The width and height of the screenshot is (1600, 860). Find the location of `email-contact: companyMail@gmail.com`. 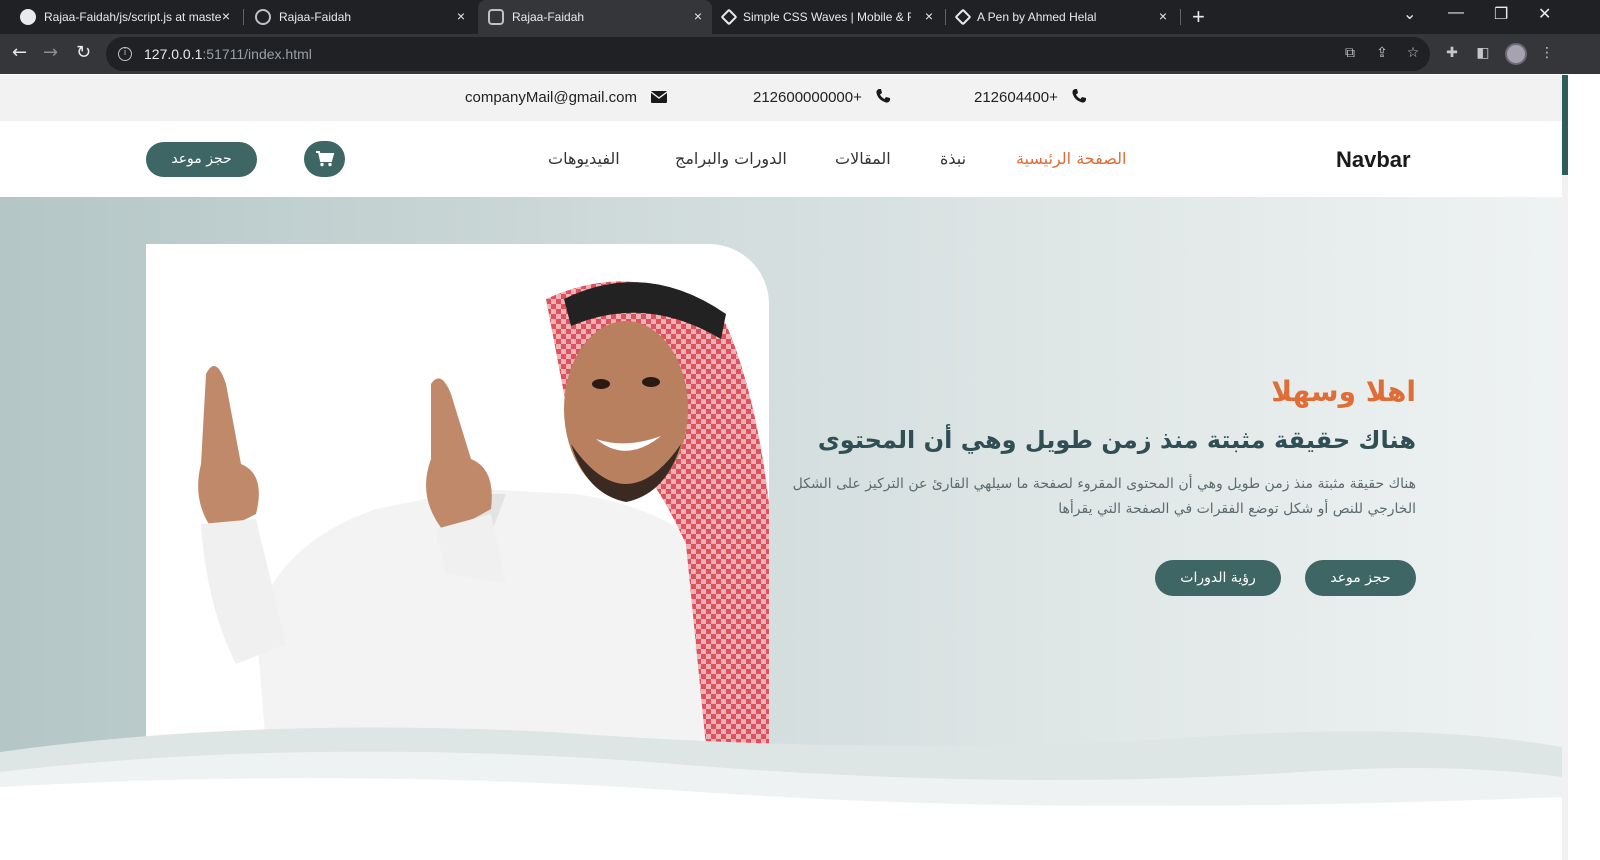

email-contact: companyMail@gmail.com is located at coordinates (566, 97).